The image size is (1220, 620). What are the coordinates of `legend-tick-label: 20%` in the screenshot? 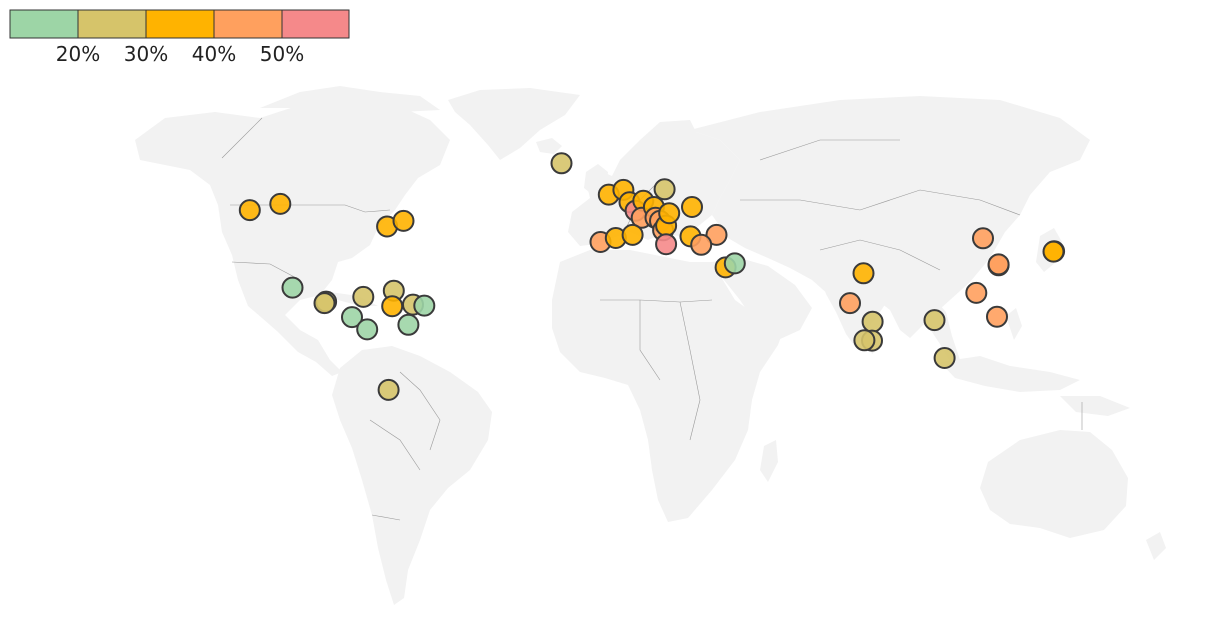 It's located at (78, 54).